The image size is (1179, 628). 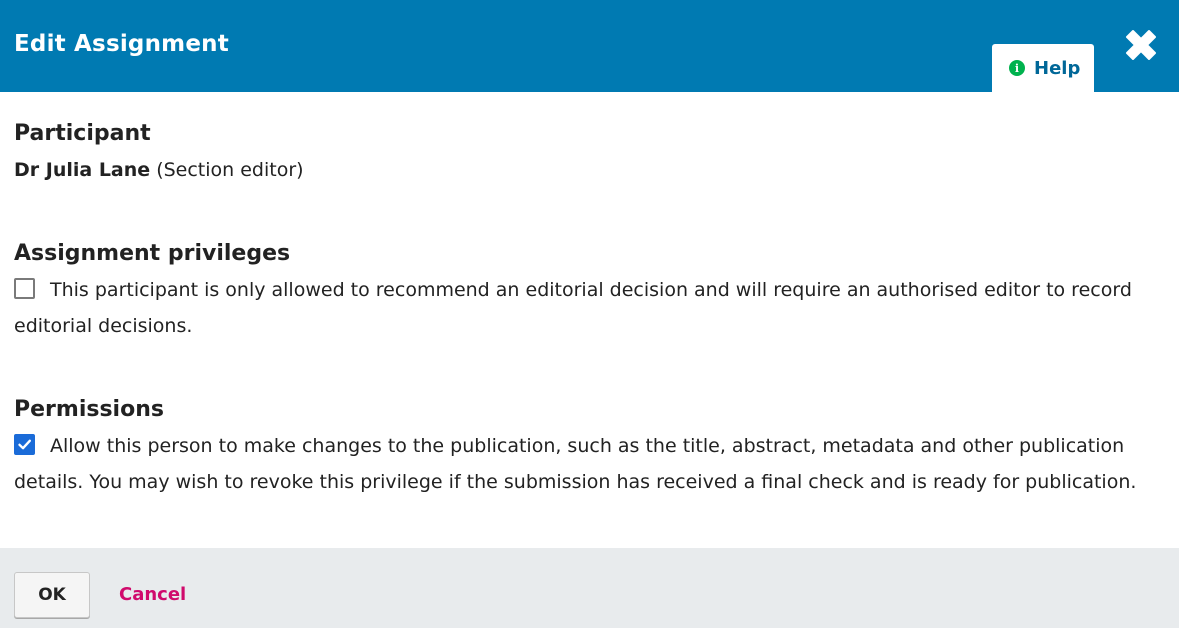 I want to click on assignment-privileges-heading: Assignment privileges, so click(x=152, y=253).